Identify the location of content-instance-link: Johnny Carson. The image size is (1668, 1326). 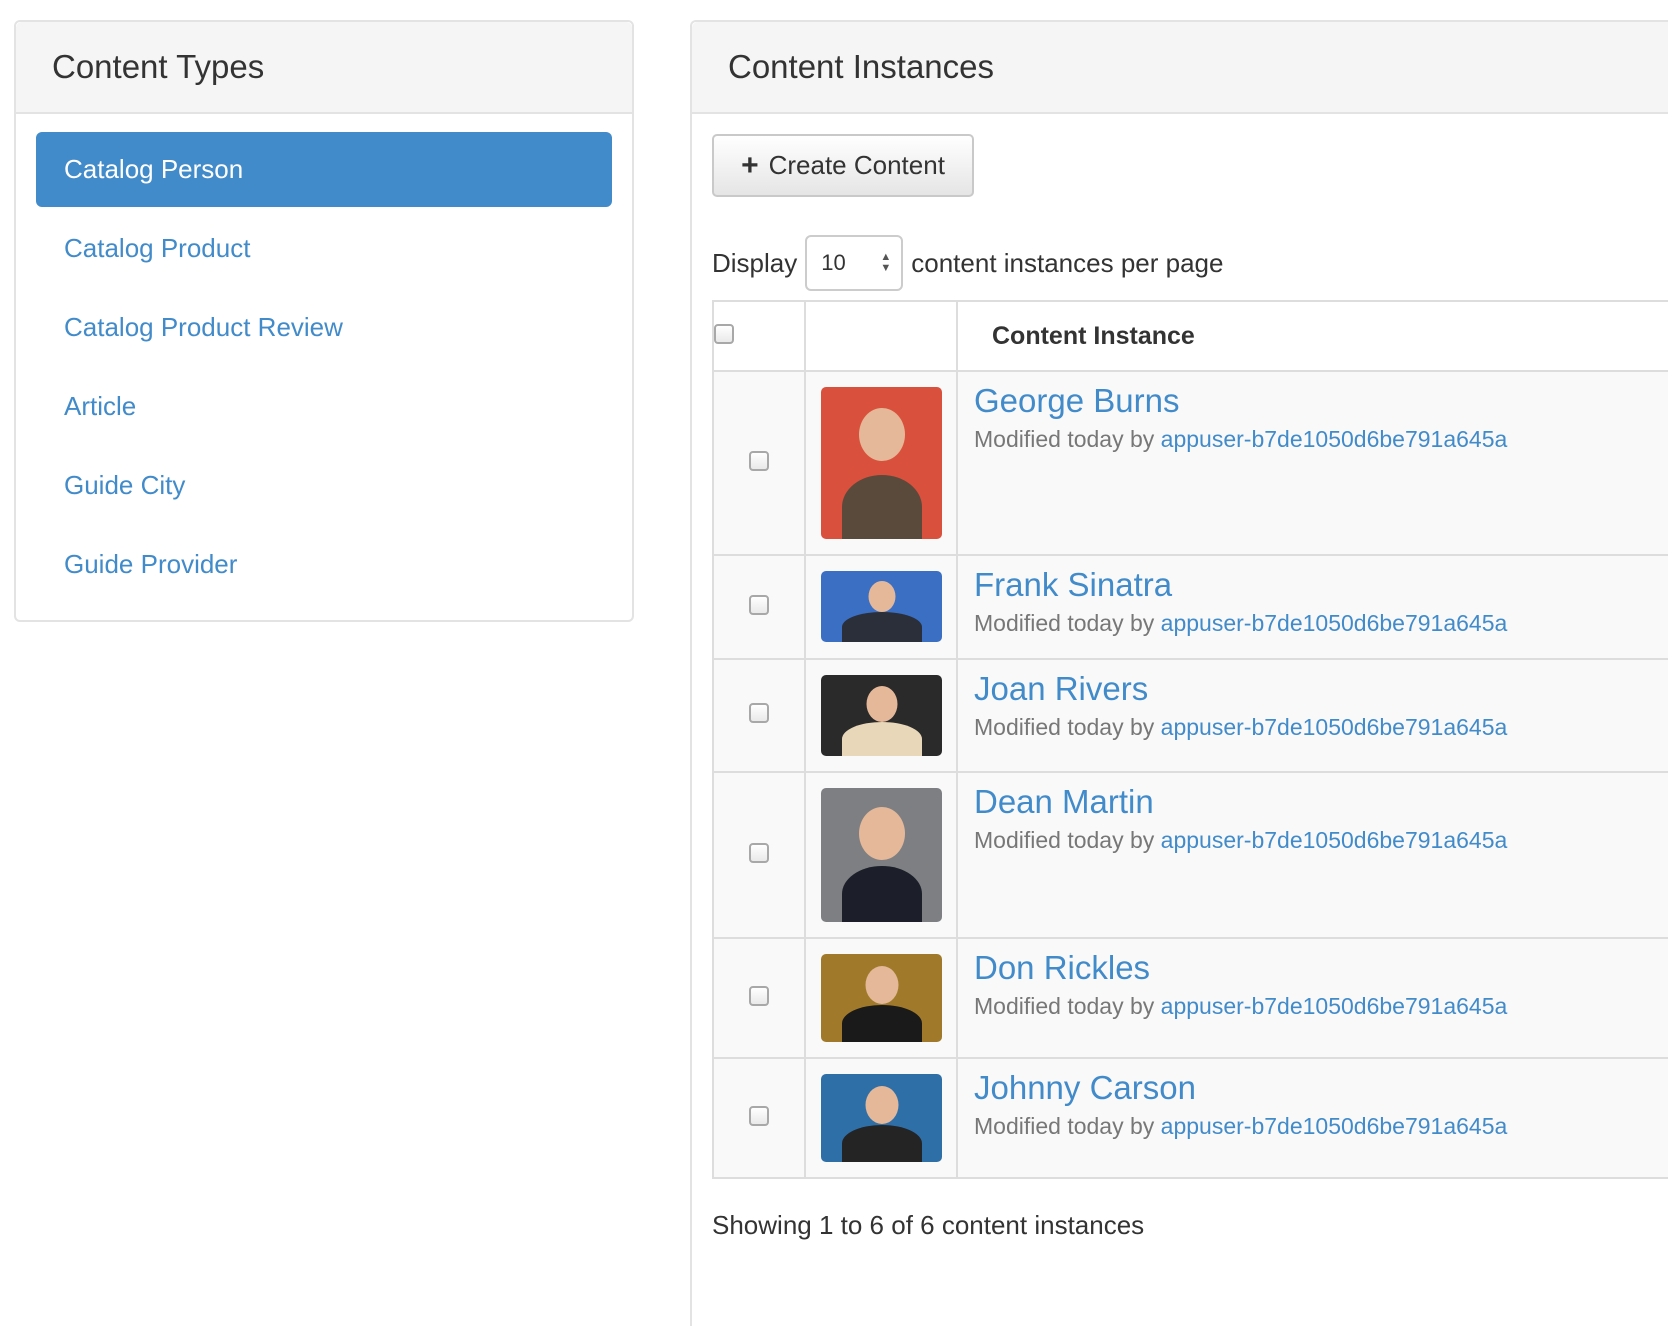
(1321, 1088).